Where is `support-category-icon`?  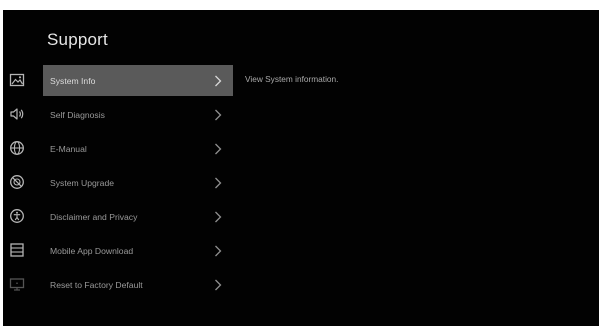 support-category-icon is located at coordinates (17, 284).